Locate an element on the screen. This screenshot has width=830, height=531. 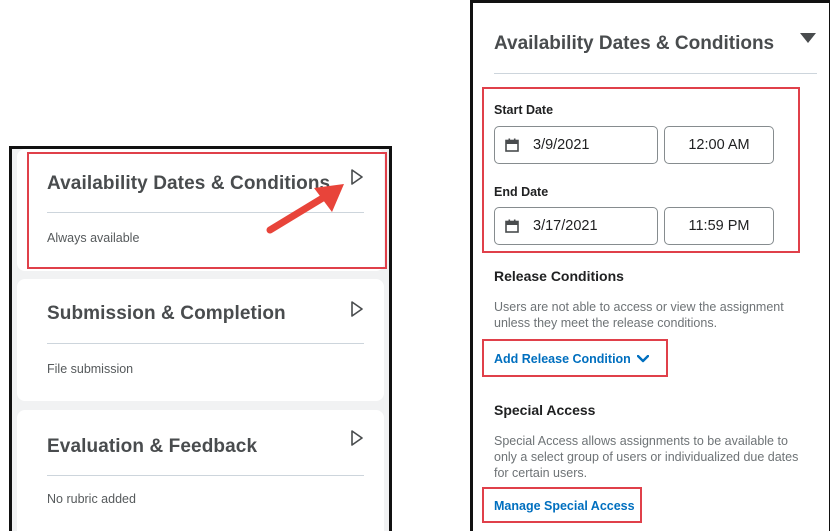
submission-card-title: Submission & Completion is located at coordinates (166, 313).